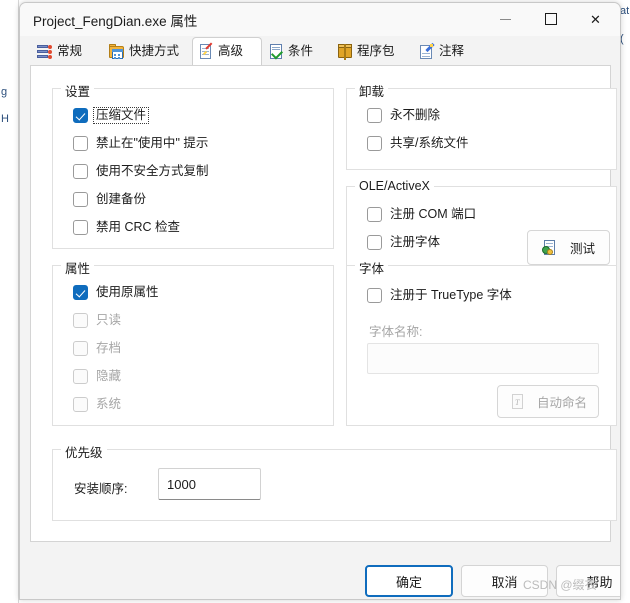 Image resolution: width=630 pixels, height=603 pixels. Describe the element at coordinates (481, 125) in the screenshot. I see `uninstall-group: 卸载 永不删除 共享/系统文件` at that location.